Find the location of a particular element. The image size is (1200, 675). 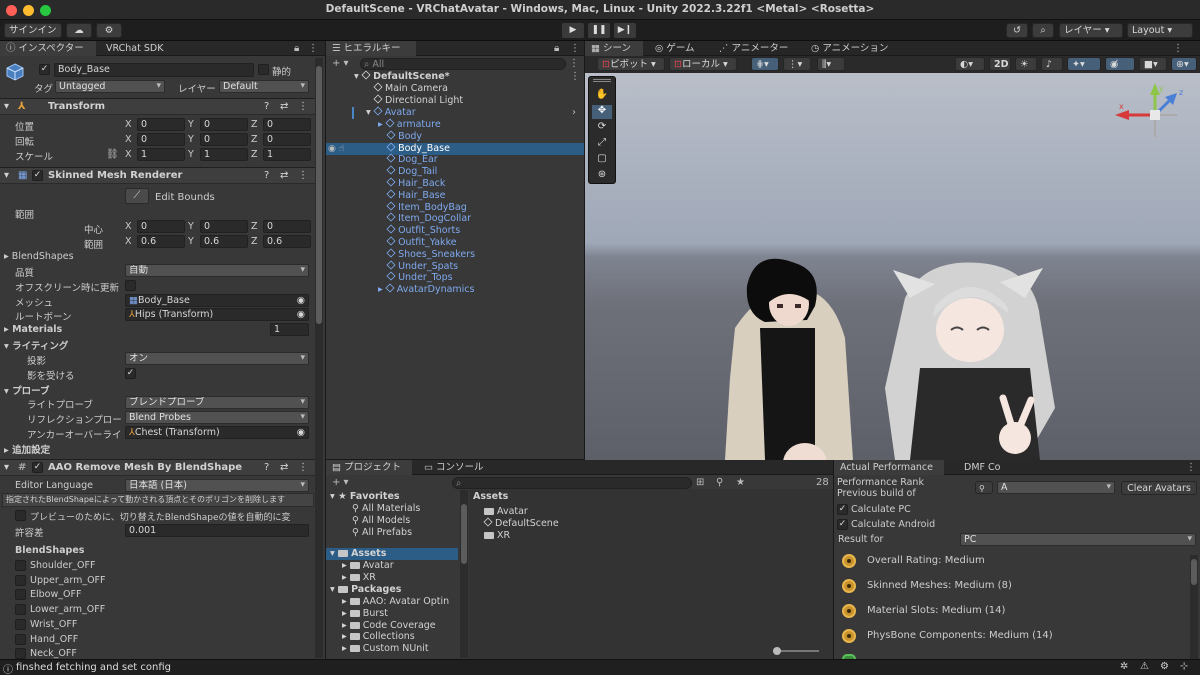

add-dropdown: + ▾ is located at coordinates (340, 64).